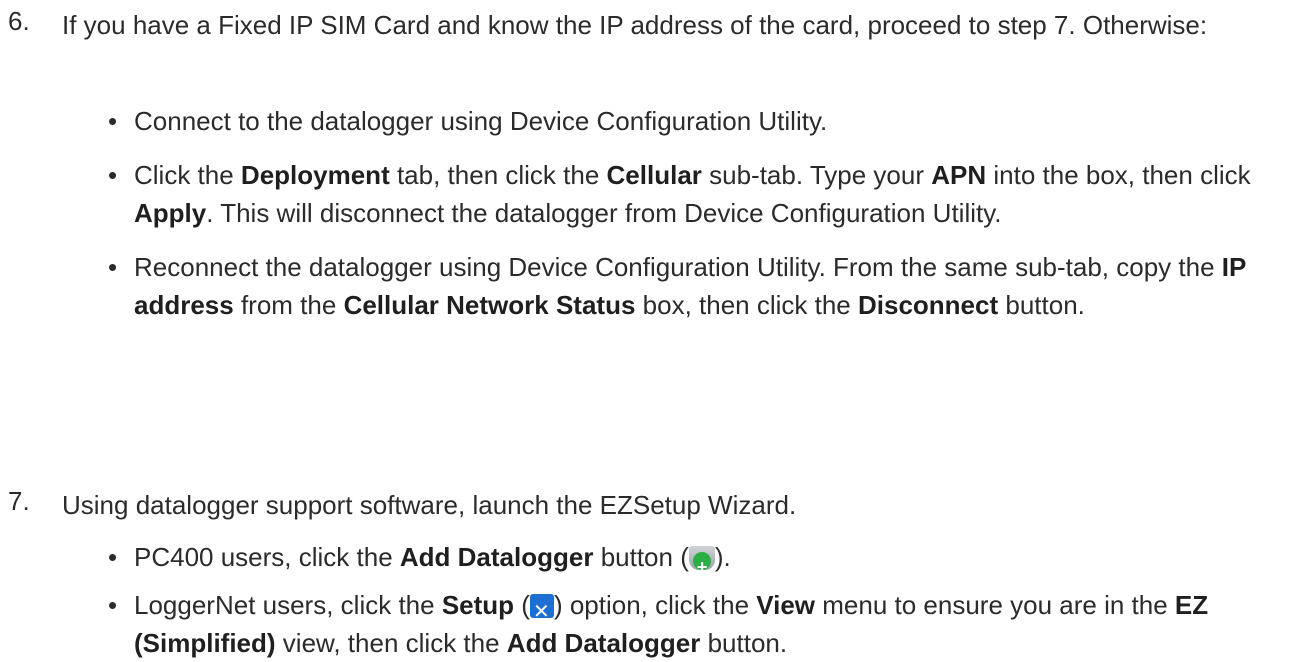 This screenshot has width=1299, height=662. What do you see at coordinates (391, 643) in the screenshot?
I see `text-run: view, then click the` at bounding box center [391, 643].